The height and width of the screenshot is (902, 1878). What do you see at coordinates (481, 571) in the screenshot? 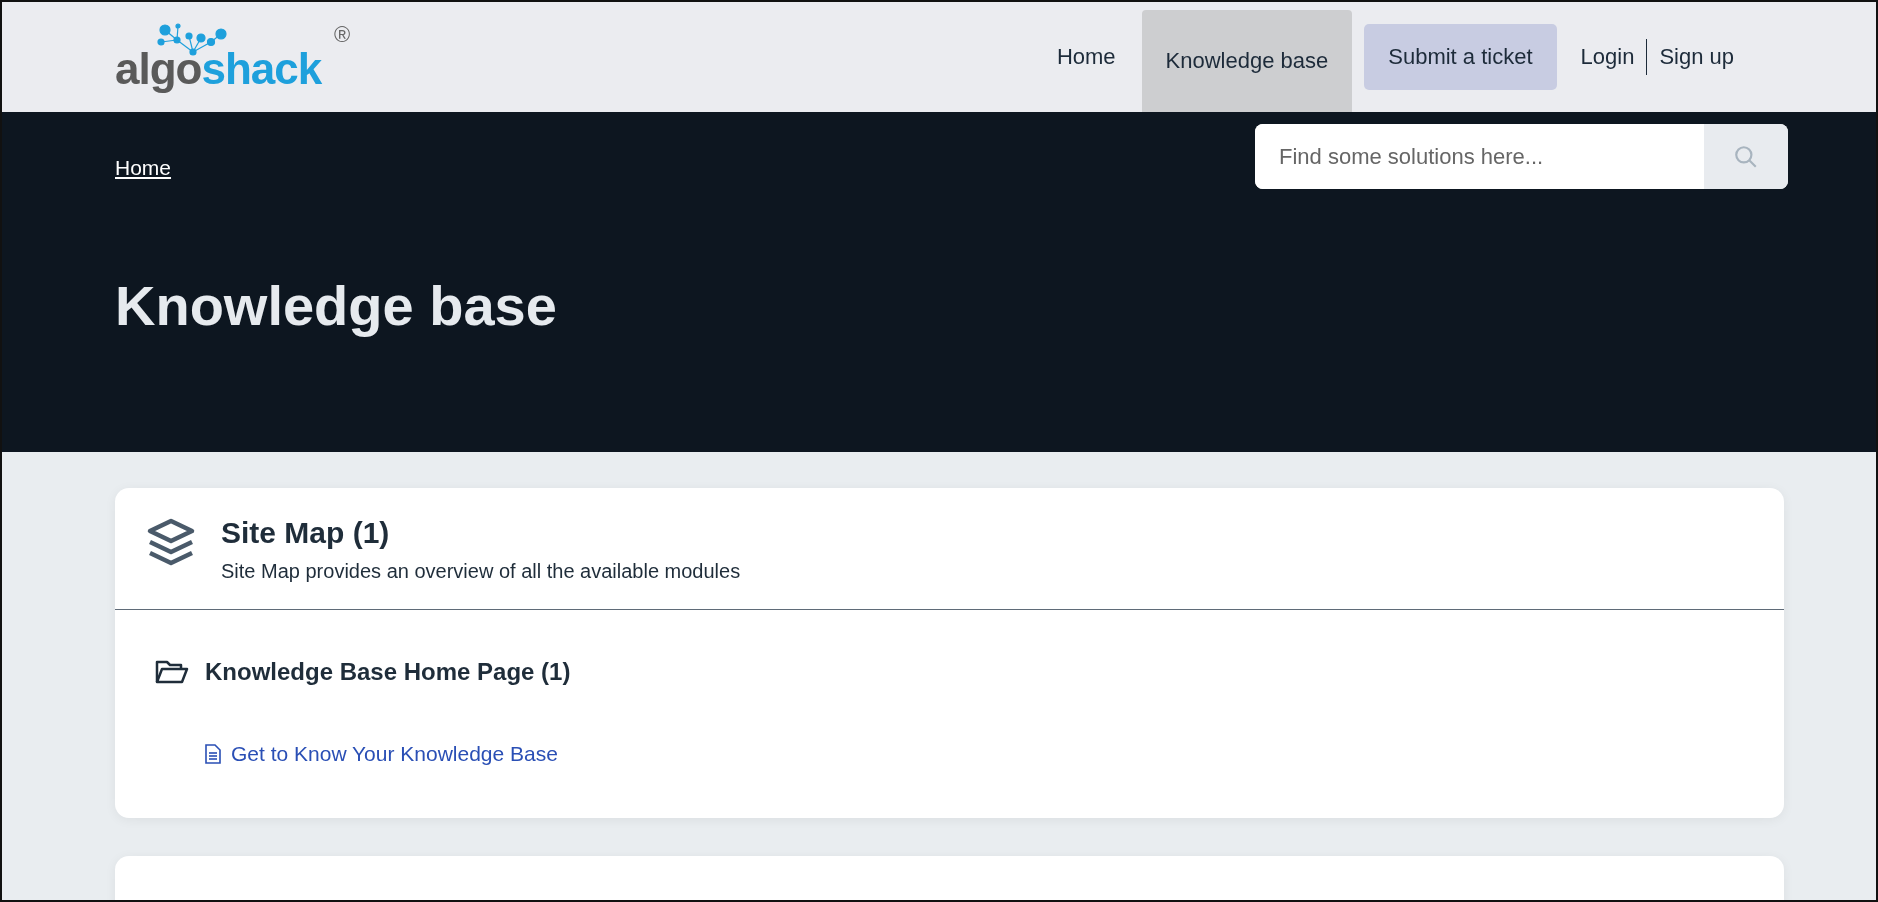
I see `section-description: Site Map provides an overview of all the available modules` at bounding box center [481, 571].